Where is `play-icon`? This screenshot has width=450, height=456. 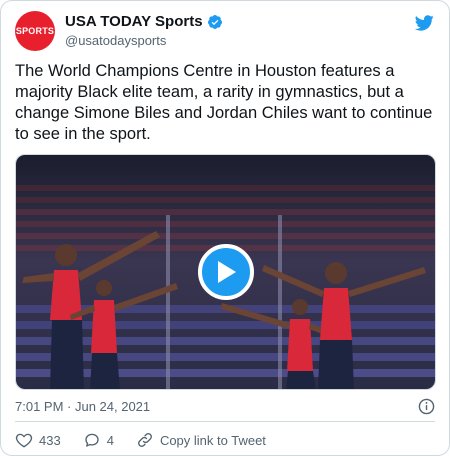 play-icon is located at coordinates (227, 272).